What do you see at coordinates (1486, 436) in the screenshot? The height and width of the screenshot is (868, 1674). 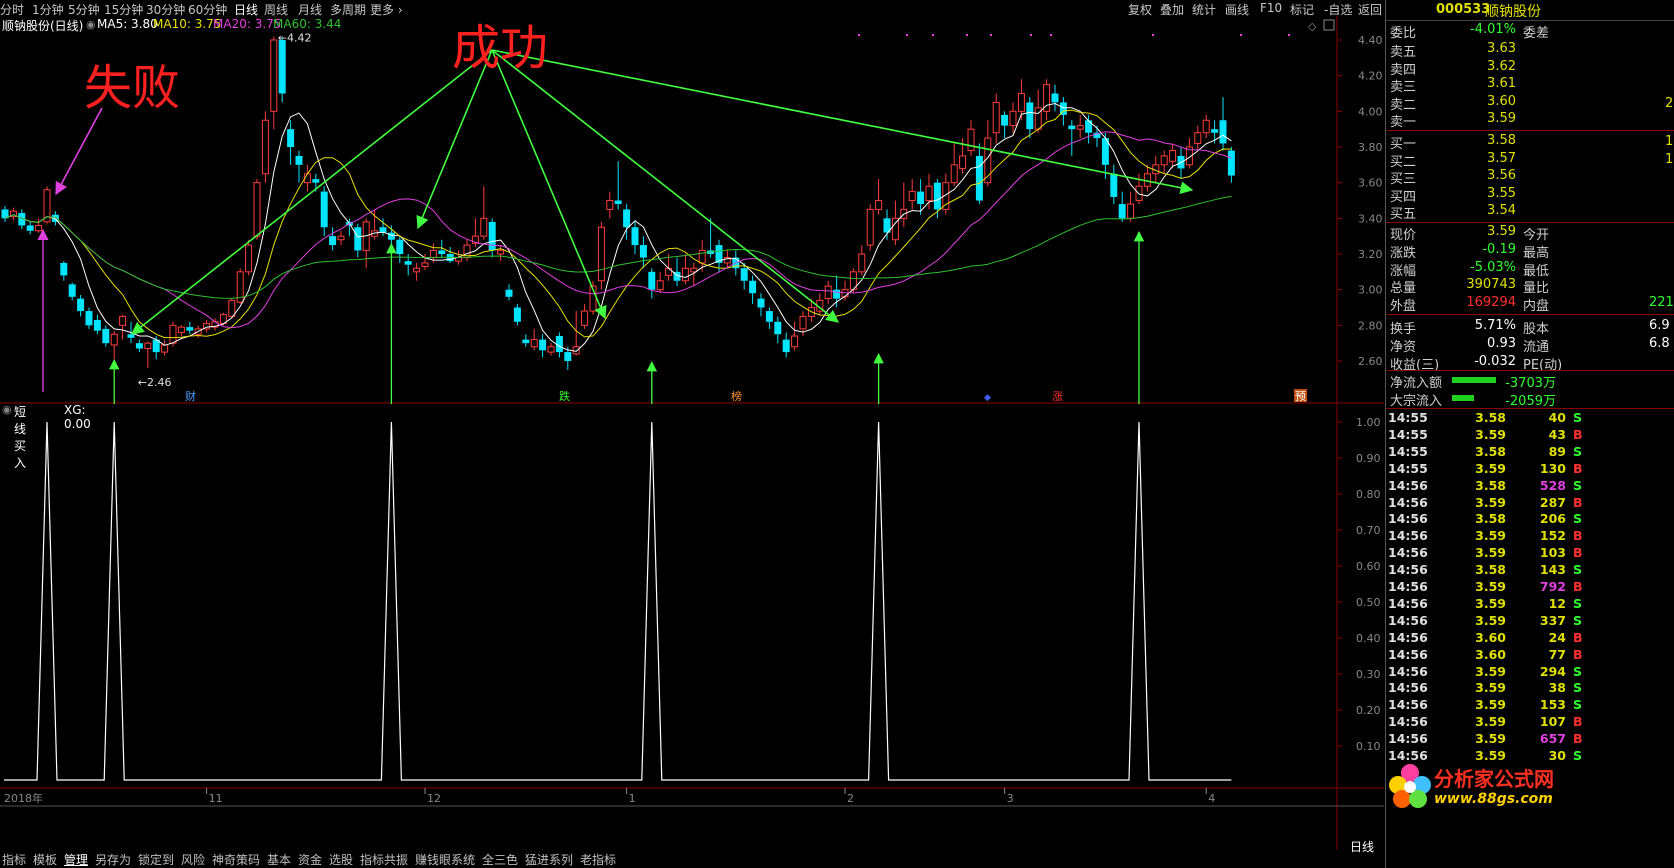 I see `tick-row: 14:55 3.59 43 B` at bounding box center [1486, 436].